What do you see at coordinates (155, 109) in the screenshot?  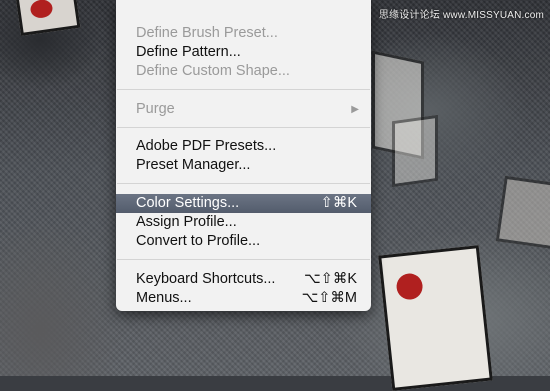 I see `menu-item-label: Purge` at bounding box center [155, 109].